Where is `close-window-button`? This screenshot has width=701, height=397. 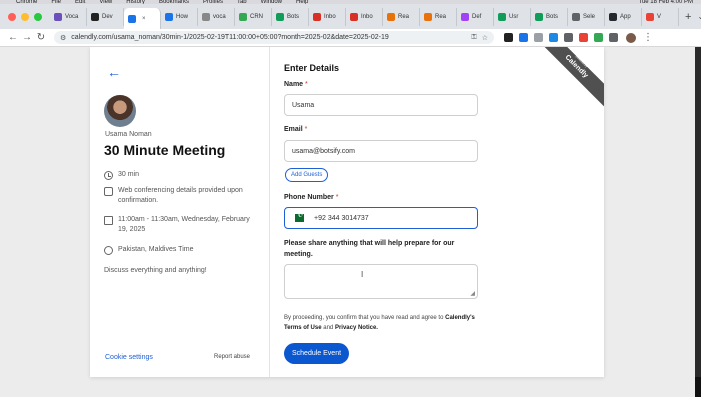 close-window-button is located at coordinates (12, 16).